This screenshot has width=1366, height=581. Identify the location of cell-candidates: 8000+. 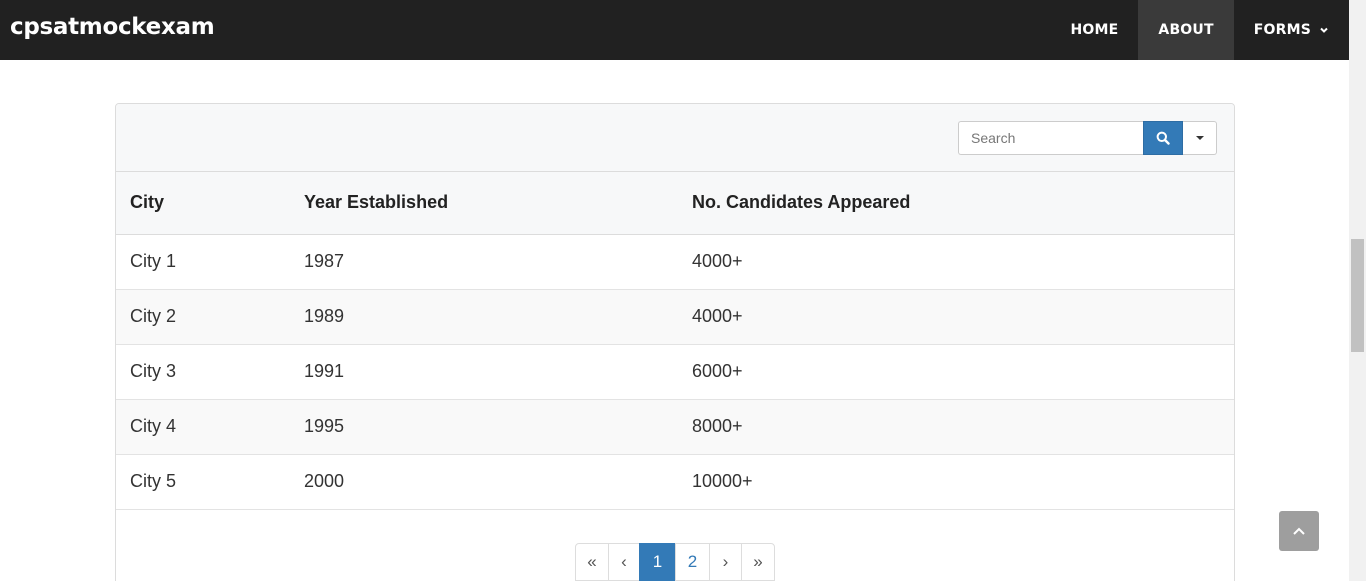
(956, 427).